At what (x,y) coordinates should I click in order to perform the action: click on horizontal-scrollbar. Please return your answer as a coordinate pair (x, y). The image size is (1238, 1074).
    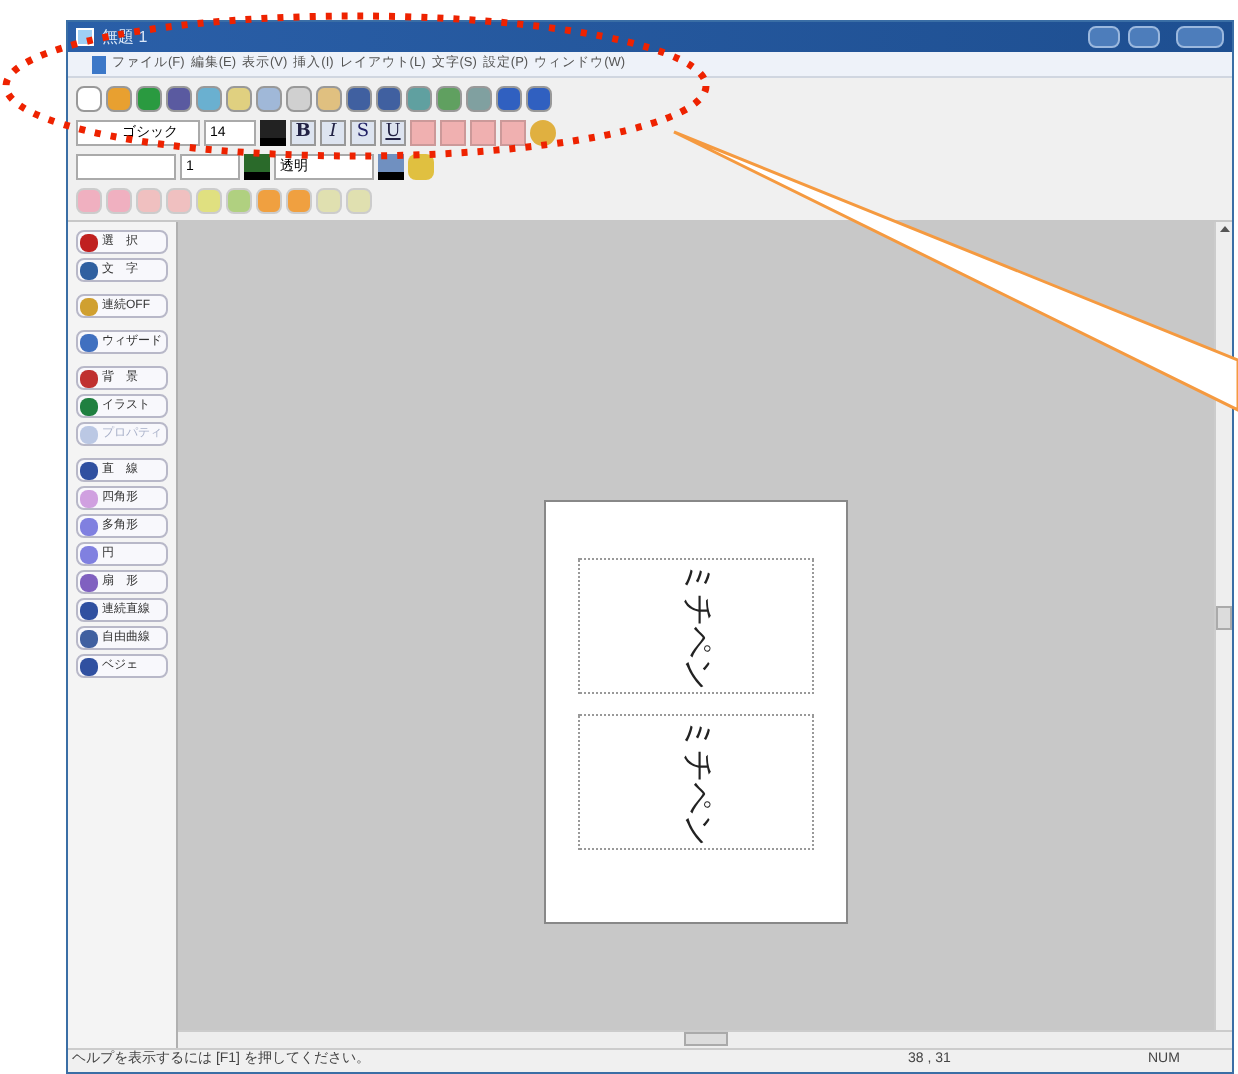
    Looking at the image, I should click on (705, 1039).